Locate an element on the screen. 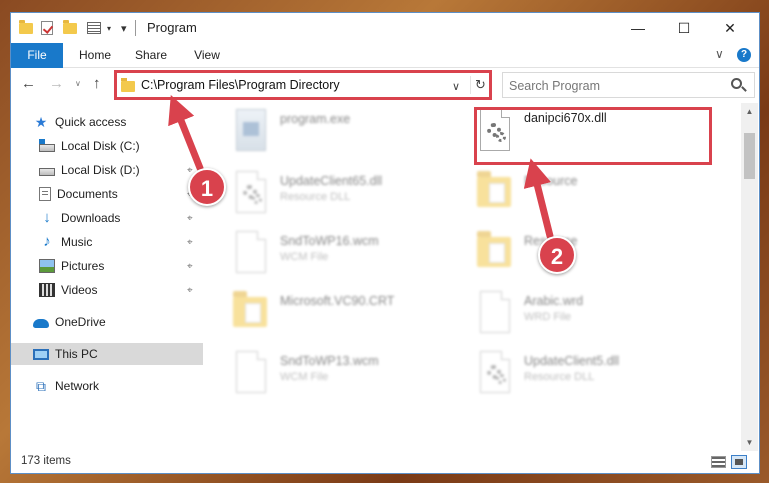  file-item-resource-folder-2: Resource is located at coordinates (602, 252).